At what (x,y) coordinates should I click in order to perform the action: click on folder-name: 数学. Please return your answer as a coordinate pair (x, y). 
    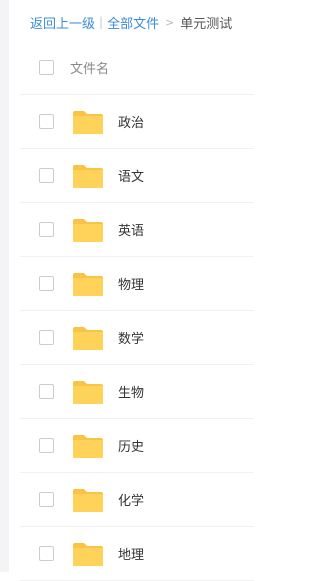
    Looking at the image, I should click on (131, 337).